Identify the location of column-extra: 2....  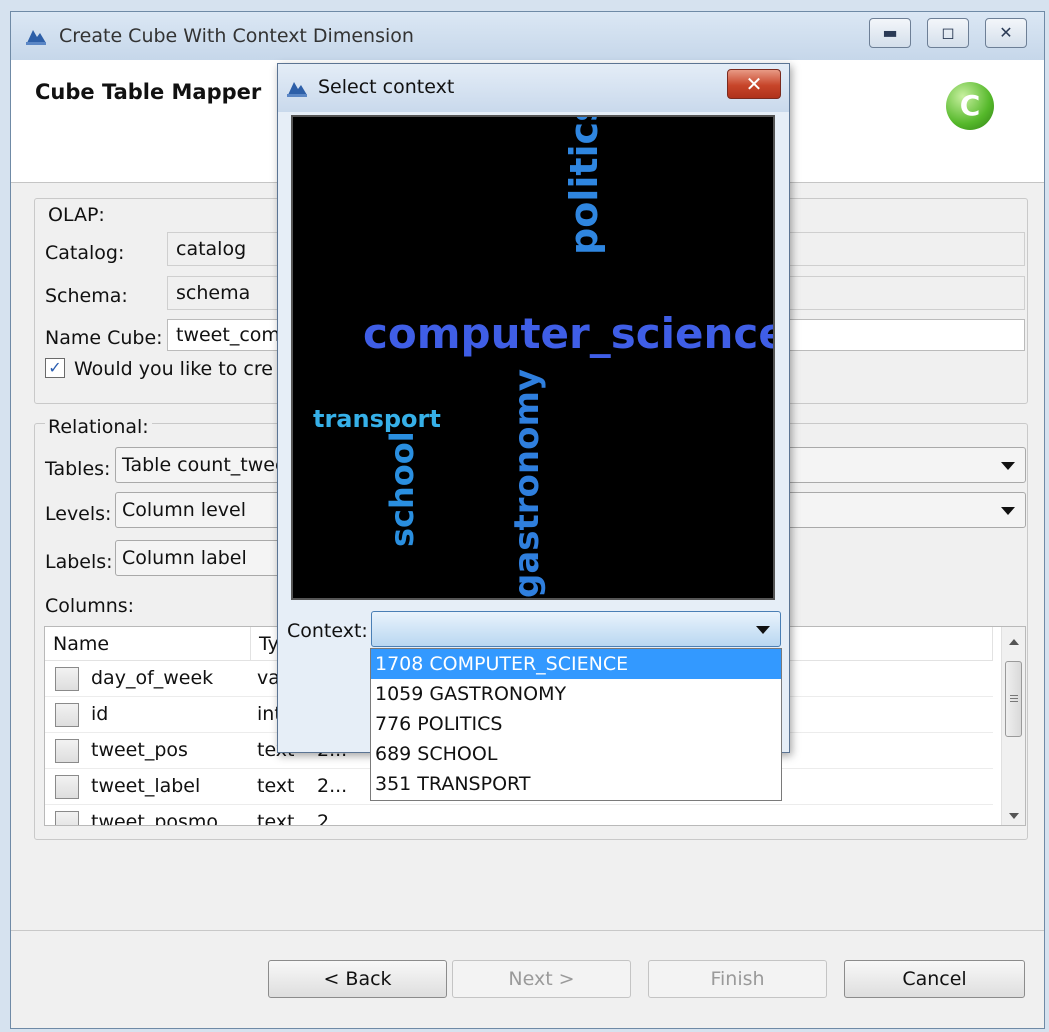
(332, 786).